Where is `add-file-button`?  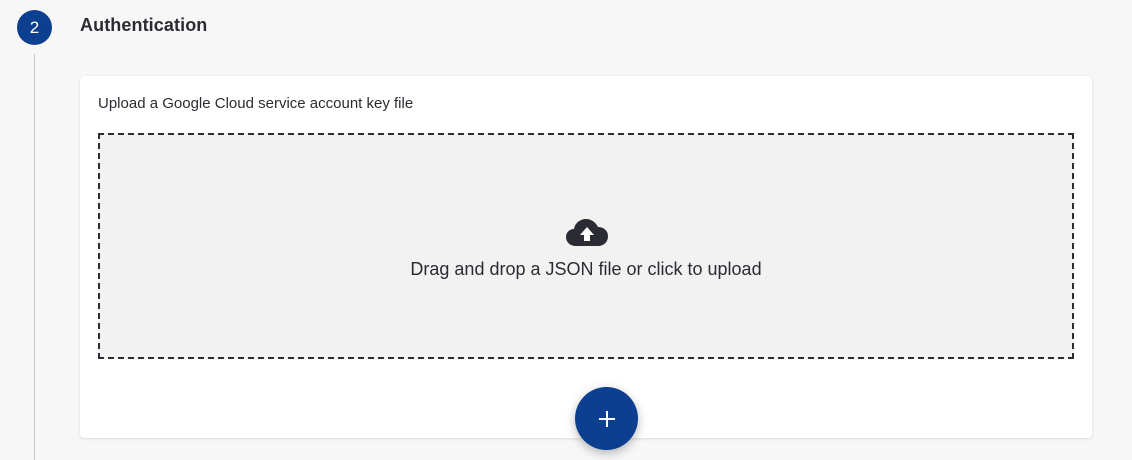
add-file-button is located at coordinates (606, 418).